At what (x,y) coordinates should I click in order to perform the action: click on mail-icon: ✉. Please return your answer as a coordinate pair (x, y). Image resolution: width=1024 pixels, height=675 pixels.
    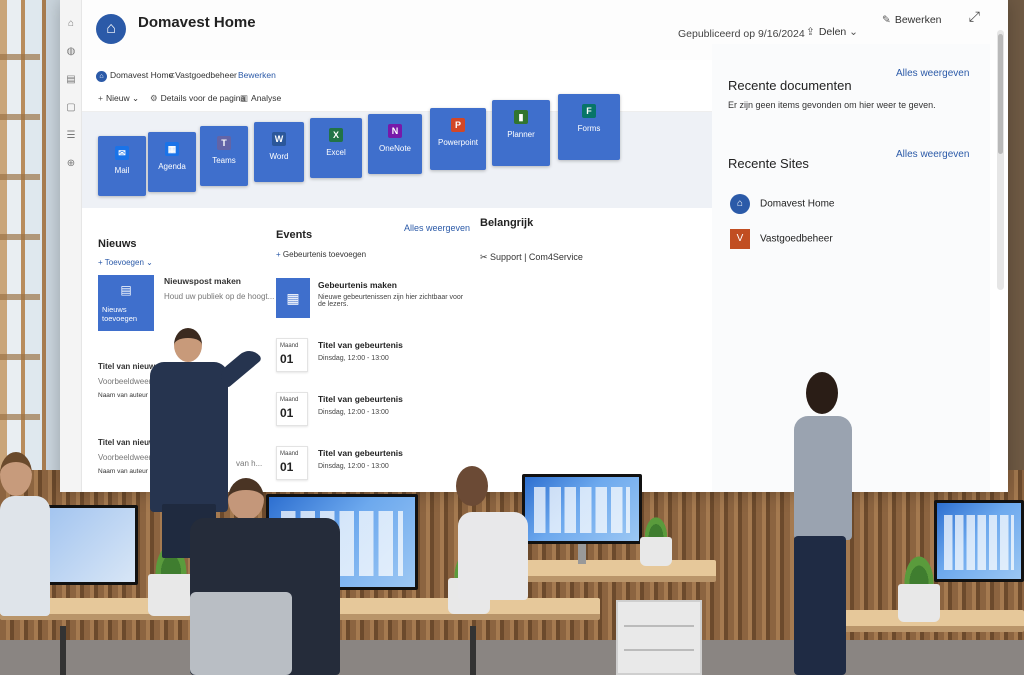
    Looking at the image, I should click on (122, 153).